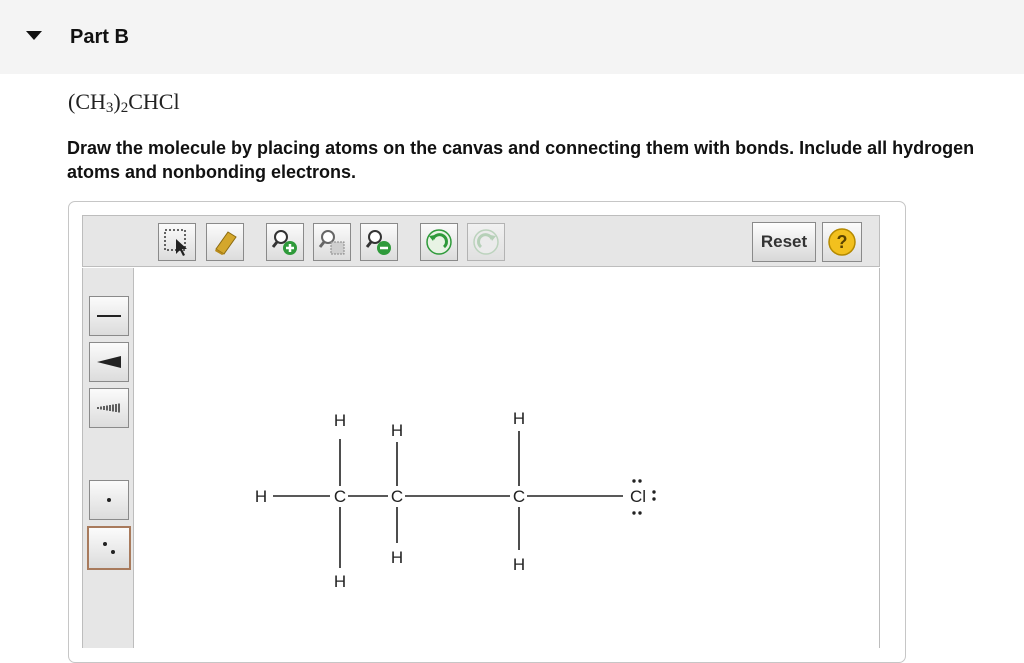  I want to click on wedge-bond-icon, so click(109, 362).